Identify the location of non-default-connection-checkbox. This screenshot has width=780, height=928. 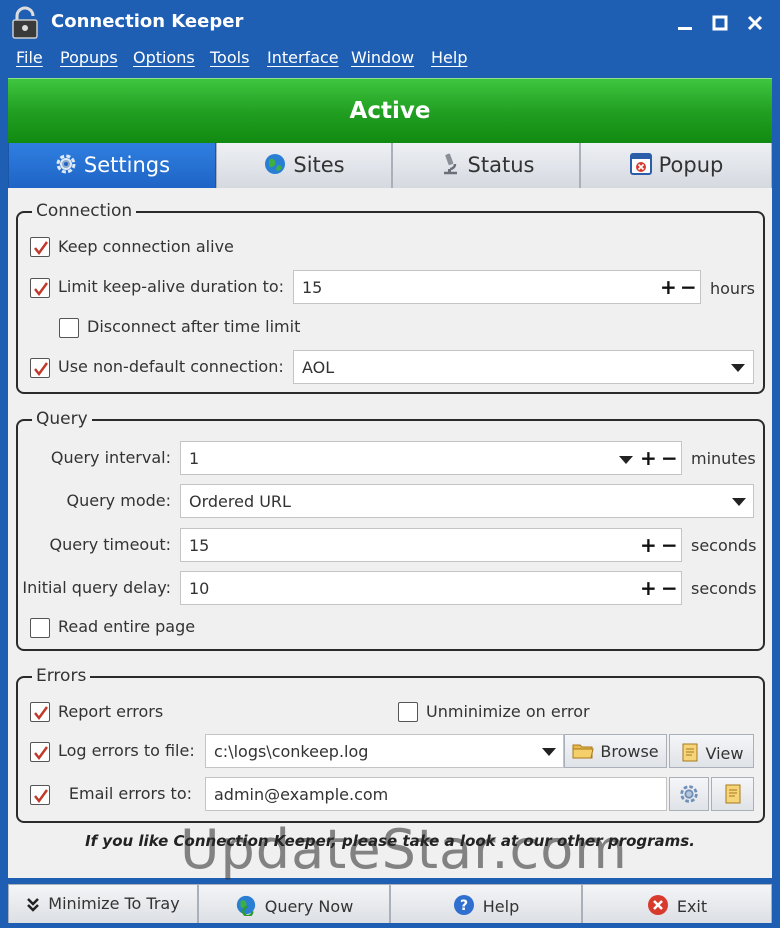
(40, 368).